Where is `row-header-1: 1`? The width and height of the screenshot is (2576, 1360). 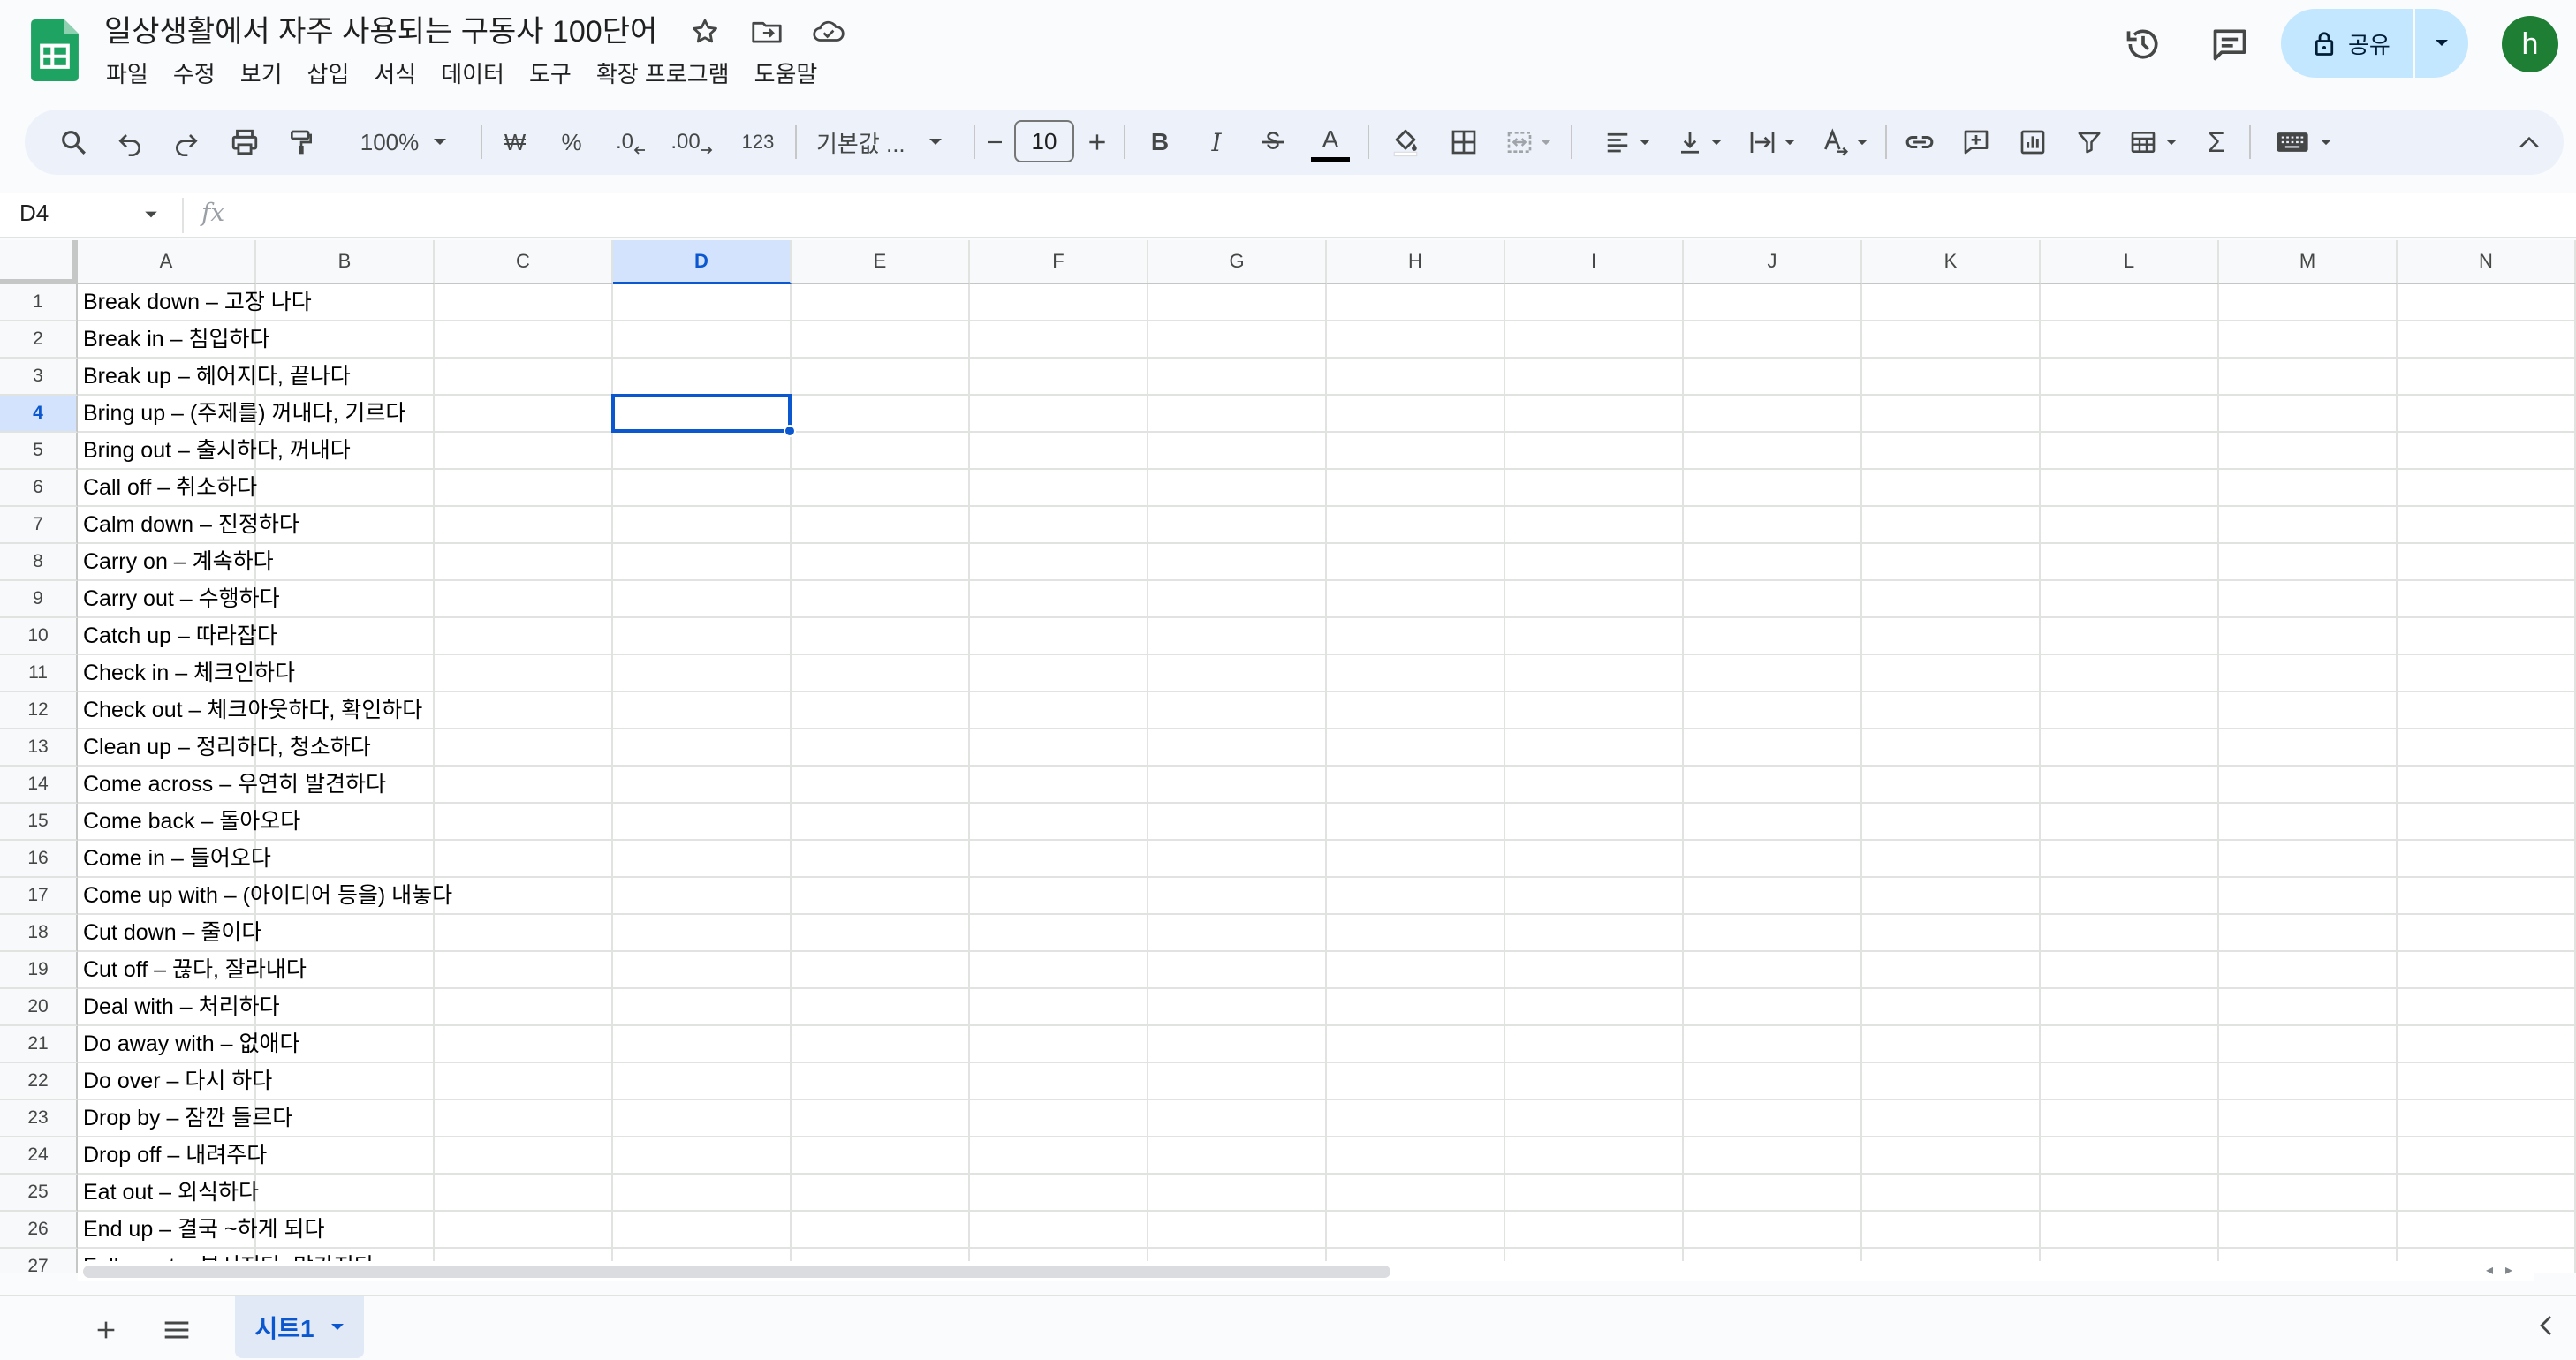
row-header-1: 1 is located at coordinates (39, 302).